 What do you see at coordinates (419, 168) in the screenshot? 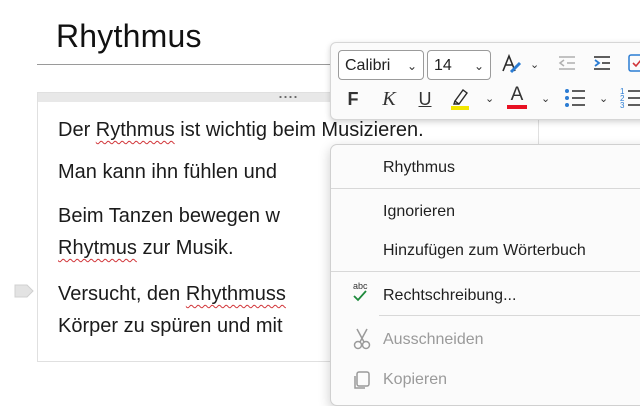
I see `menu-item-suggestion: Rhythmus` at bounding box center [419, 168].